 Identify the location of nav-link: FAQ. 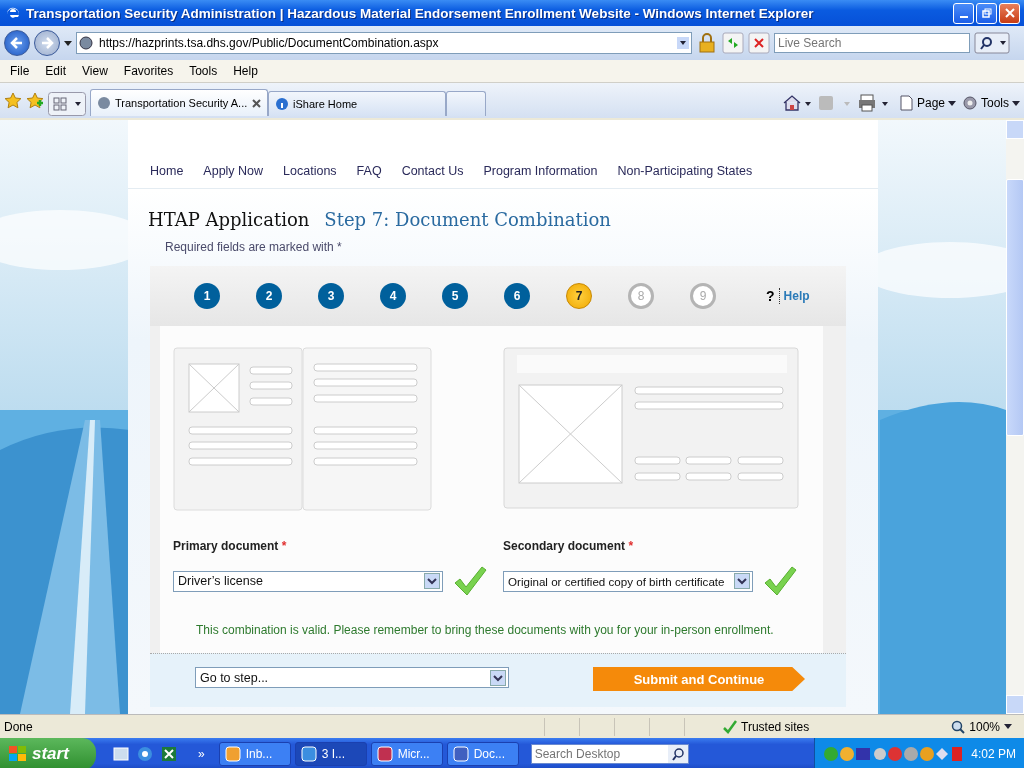
(369, 171).